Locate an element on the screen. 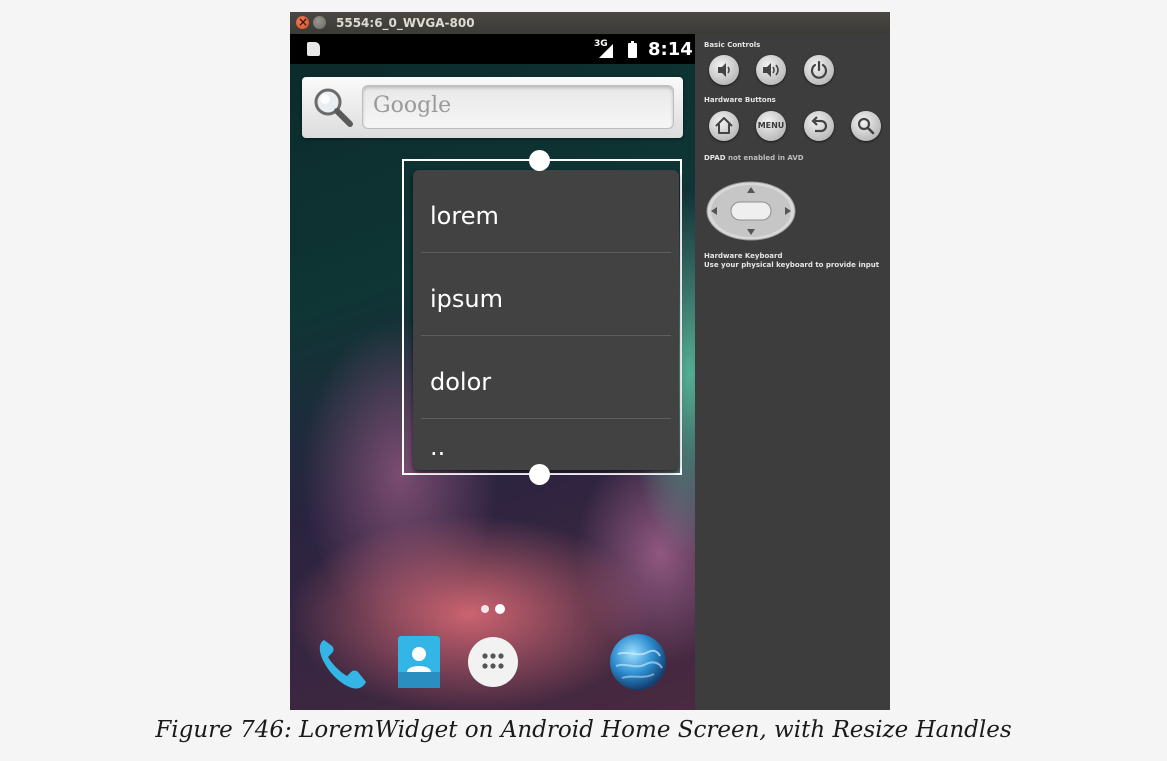 The height and width of the screenshot is (761, 1167). power-icon is located at coordinates (819, 69).